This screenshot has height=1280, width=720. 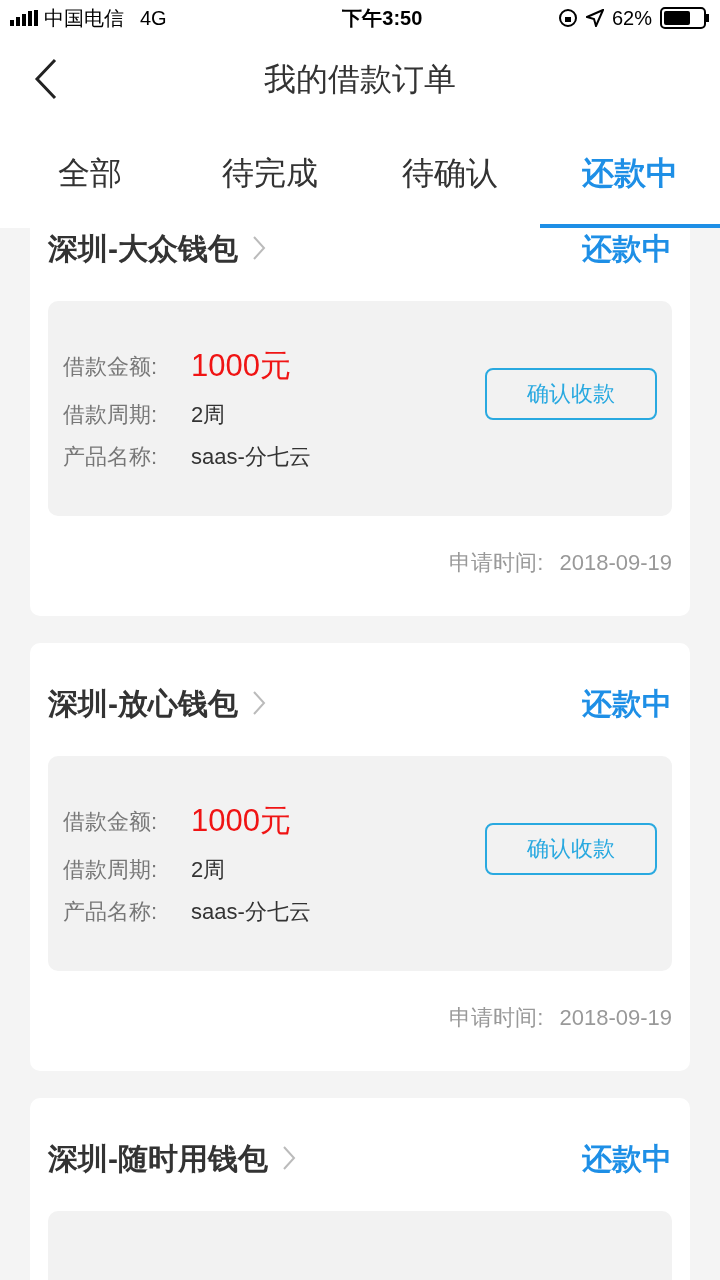 What do you see at coordinates (270, 175) in the screenshot?
I see `tab: 待完成` at bounding box center [270, 175].